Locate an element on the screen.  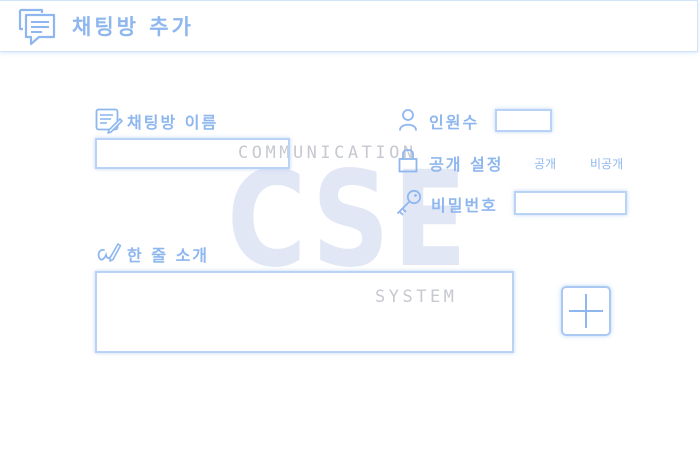
header-bar: 채팅방 추가 is located at coordinates (349, 26).